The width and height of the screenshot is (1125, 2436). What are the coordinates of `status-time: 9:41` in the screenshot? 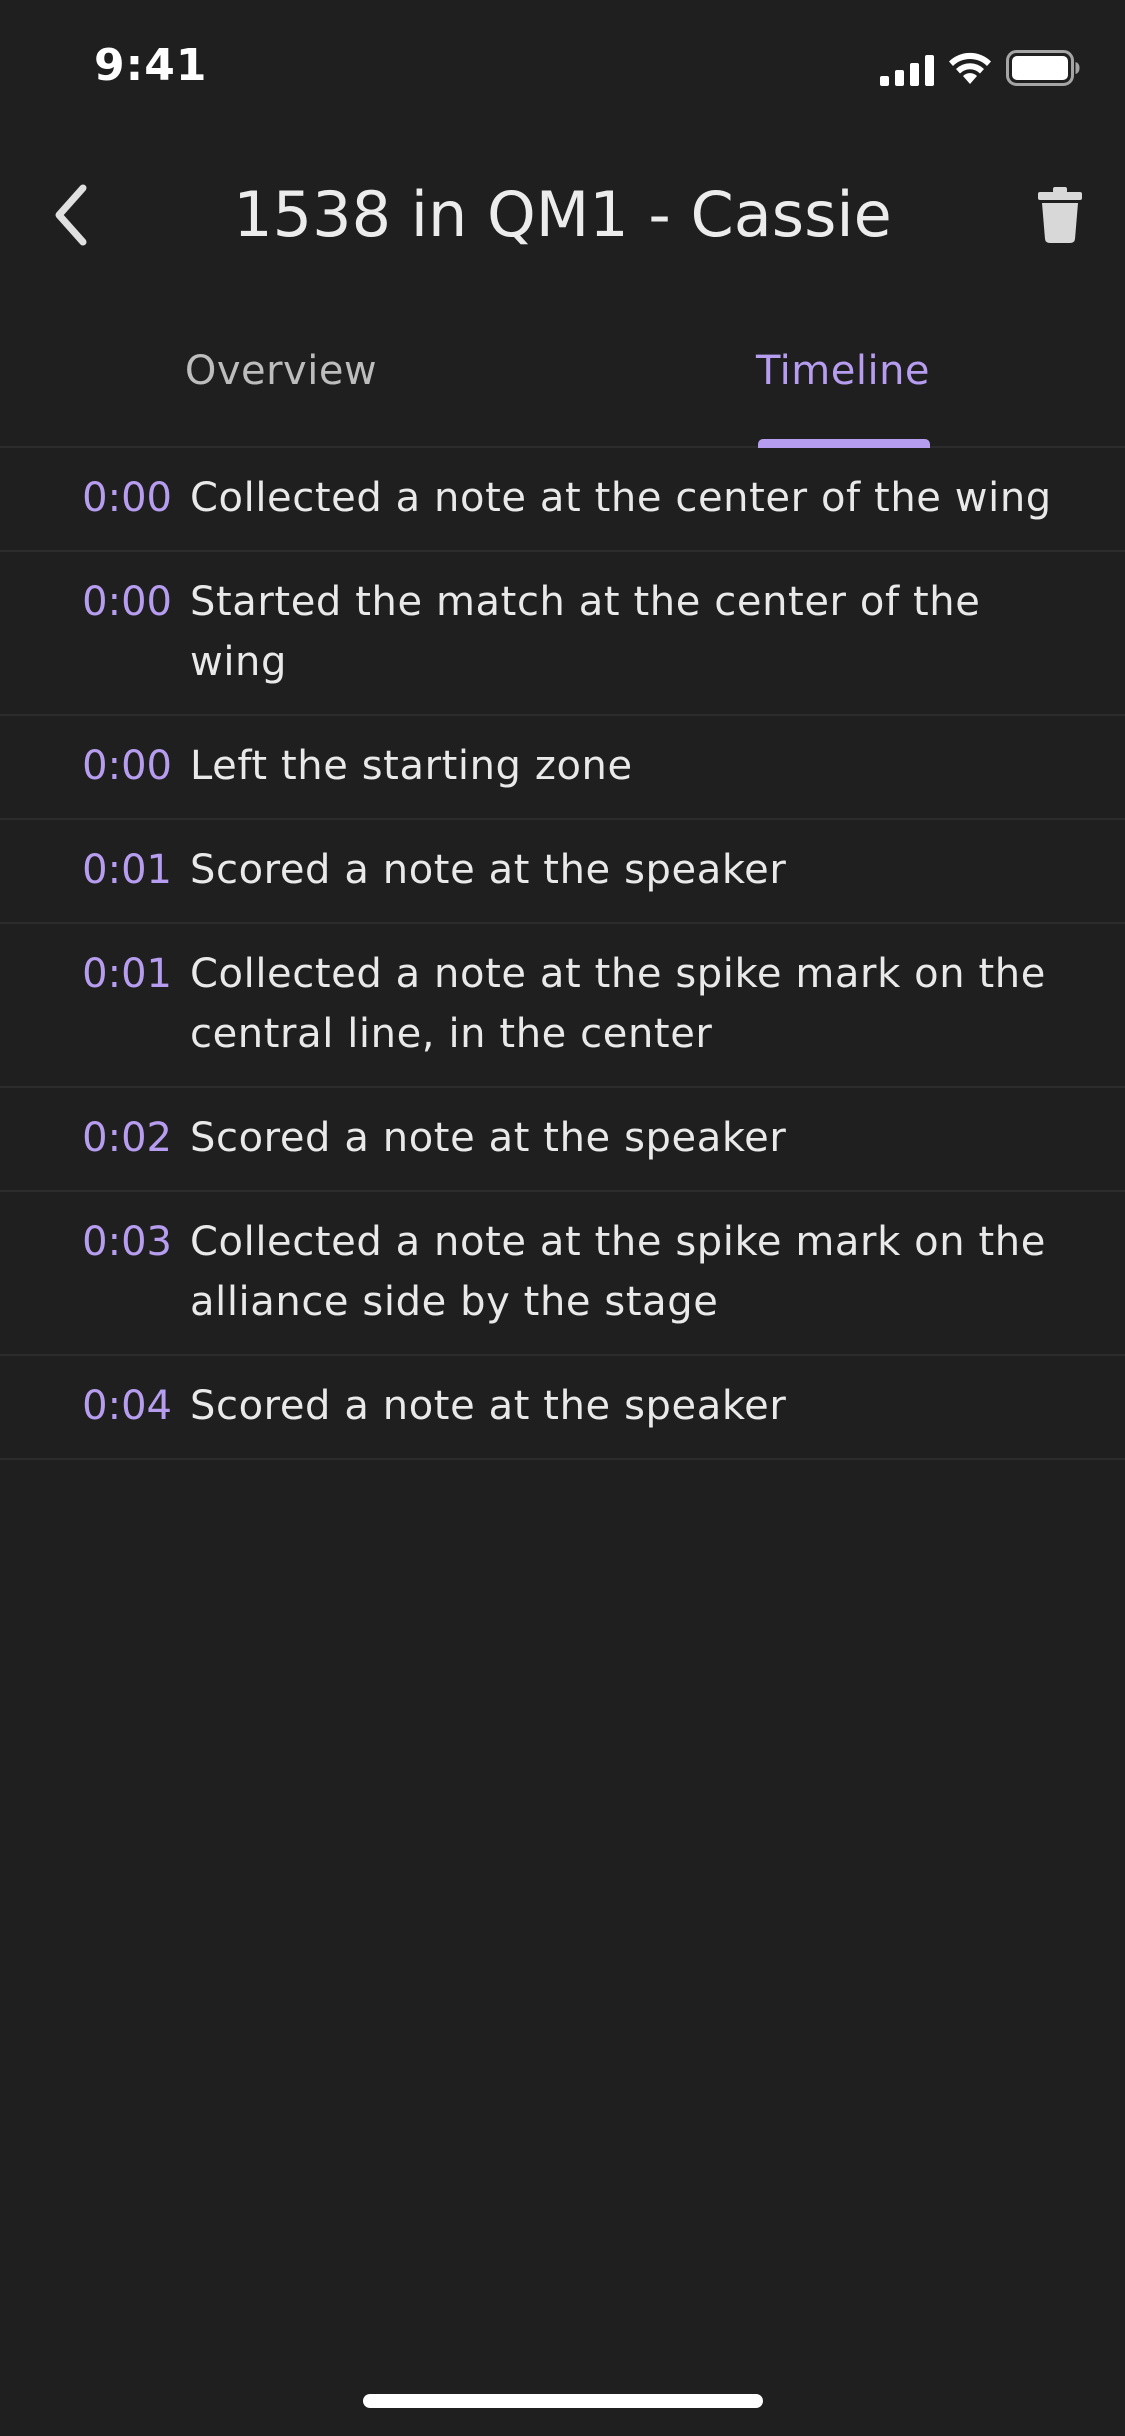 It's located at (151, 65).